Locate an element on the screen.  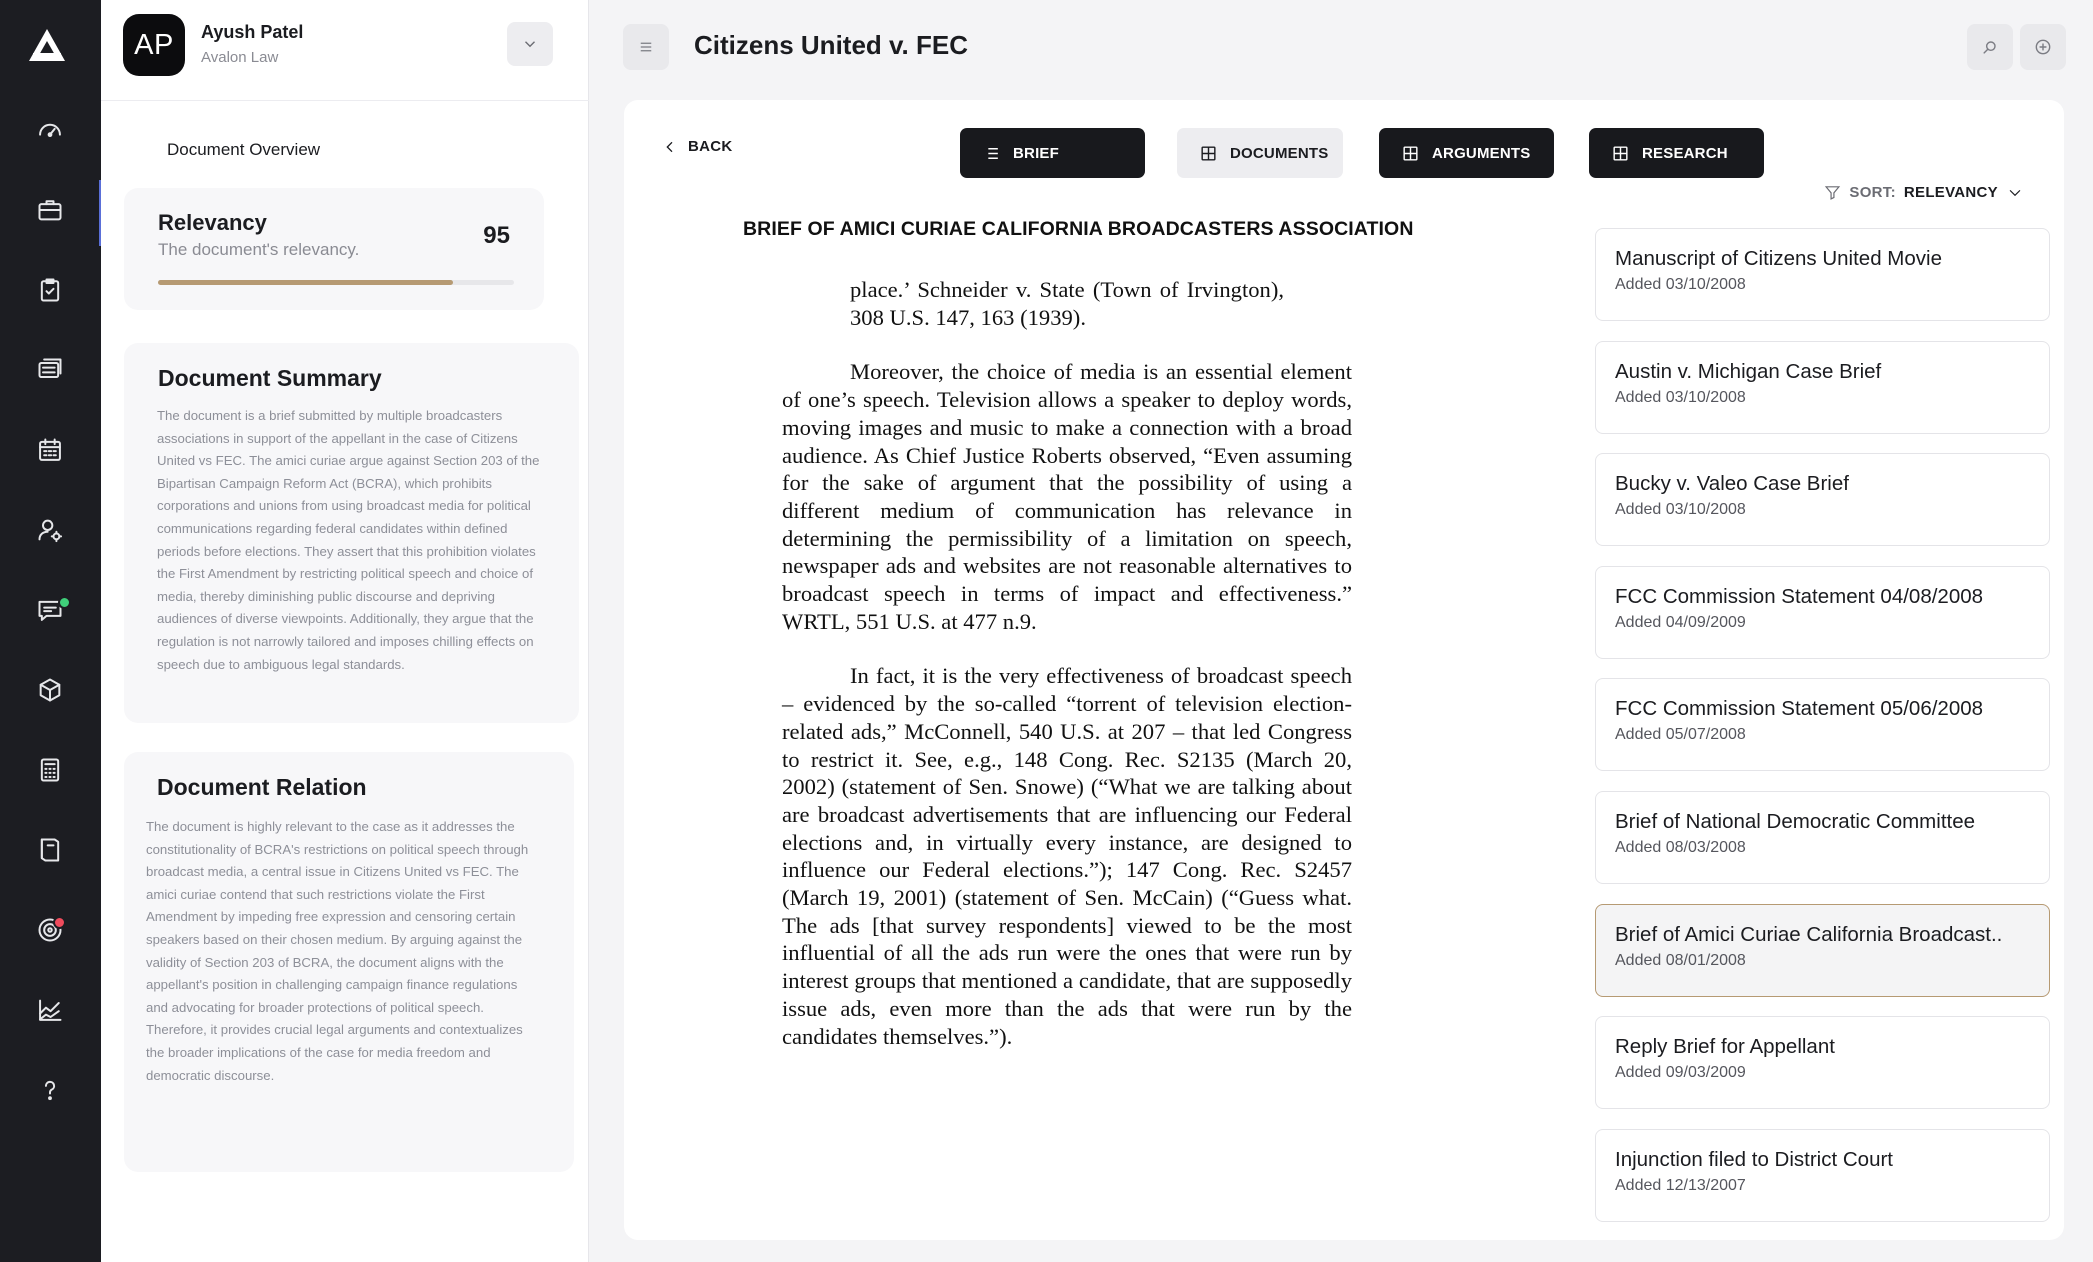
avatar: AP is located at coordinates (154, 45).